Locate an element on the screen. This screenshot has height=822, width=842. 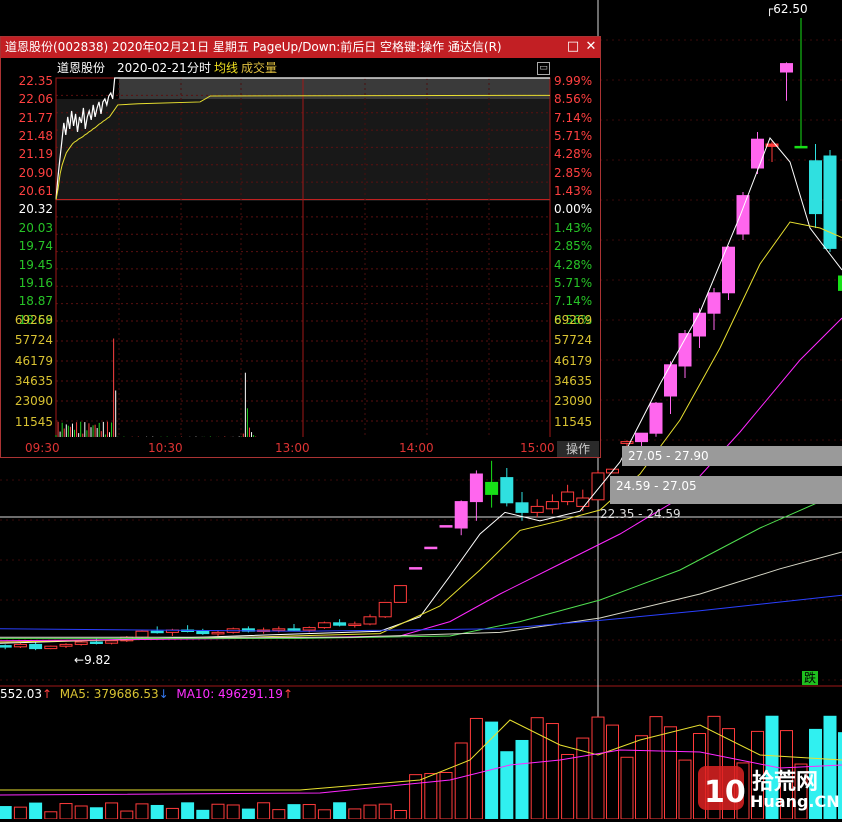
volume-tick: 11545 is located at coordinates (577, 422).